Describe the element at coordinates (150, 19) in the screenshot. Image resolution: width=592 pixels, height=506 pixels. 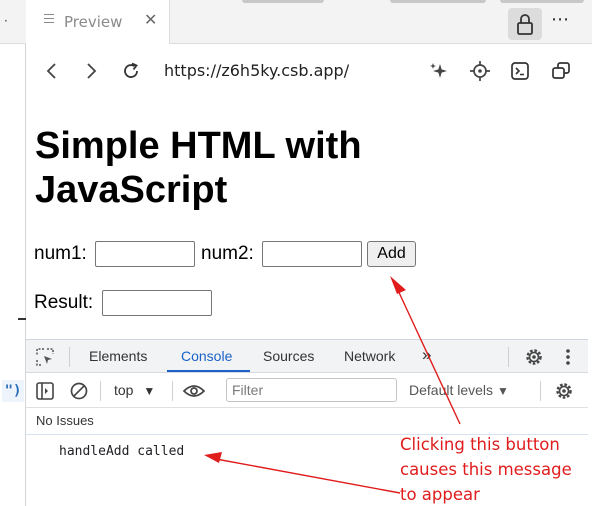
I see `close-icon: ✕` at that location.